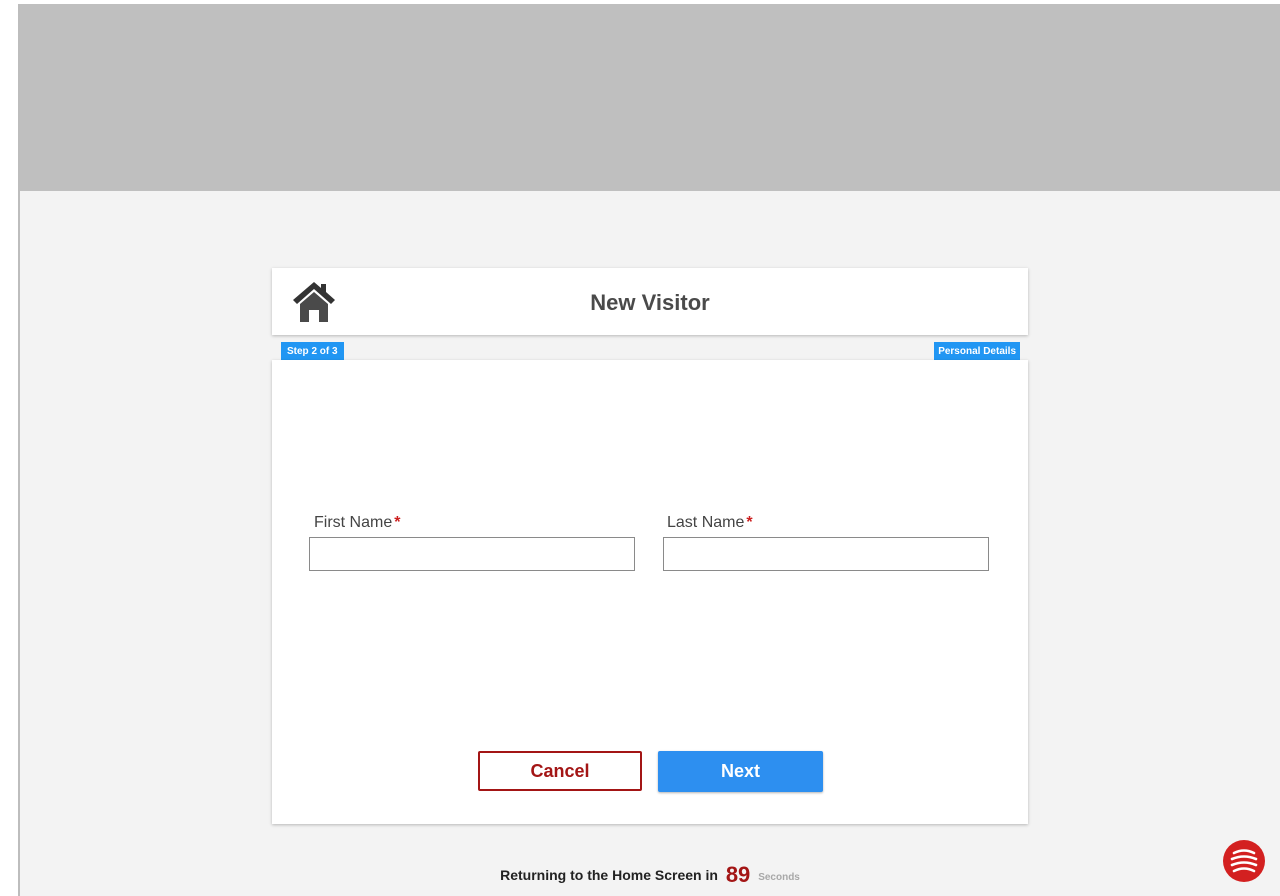  I want to click on next-button: Next, so click(740, 771).